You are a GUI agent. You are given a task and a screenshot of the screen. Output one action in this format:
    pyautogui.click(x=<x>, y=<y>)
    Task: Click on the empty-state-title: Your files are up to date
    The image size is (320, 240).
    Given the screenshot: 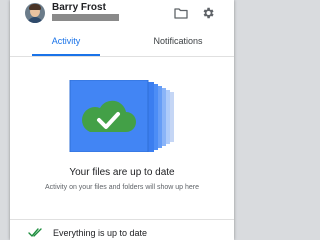 What is the action you would take?
    pyautogui.click(x=122, y=172)
    